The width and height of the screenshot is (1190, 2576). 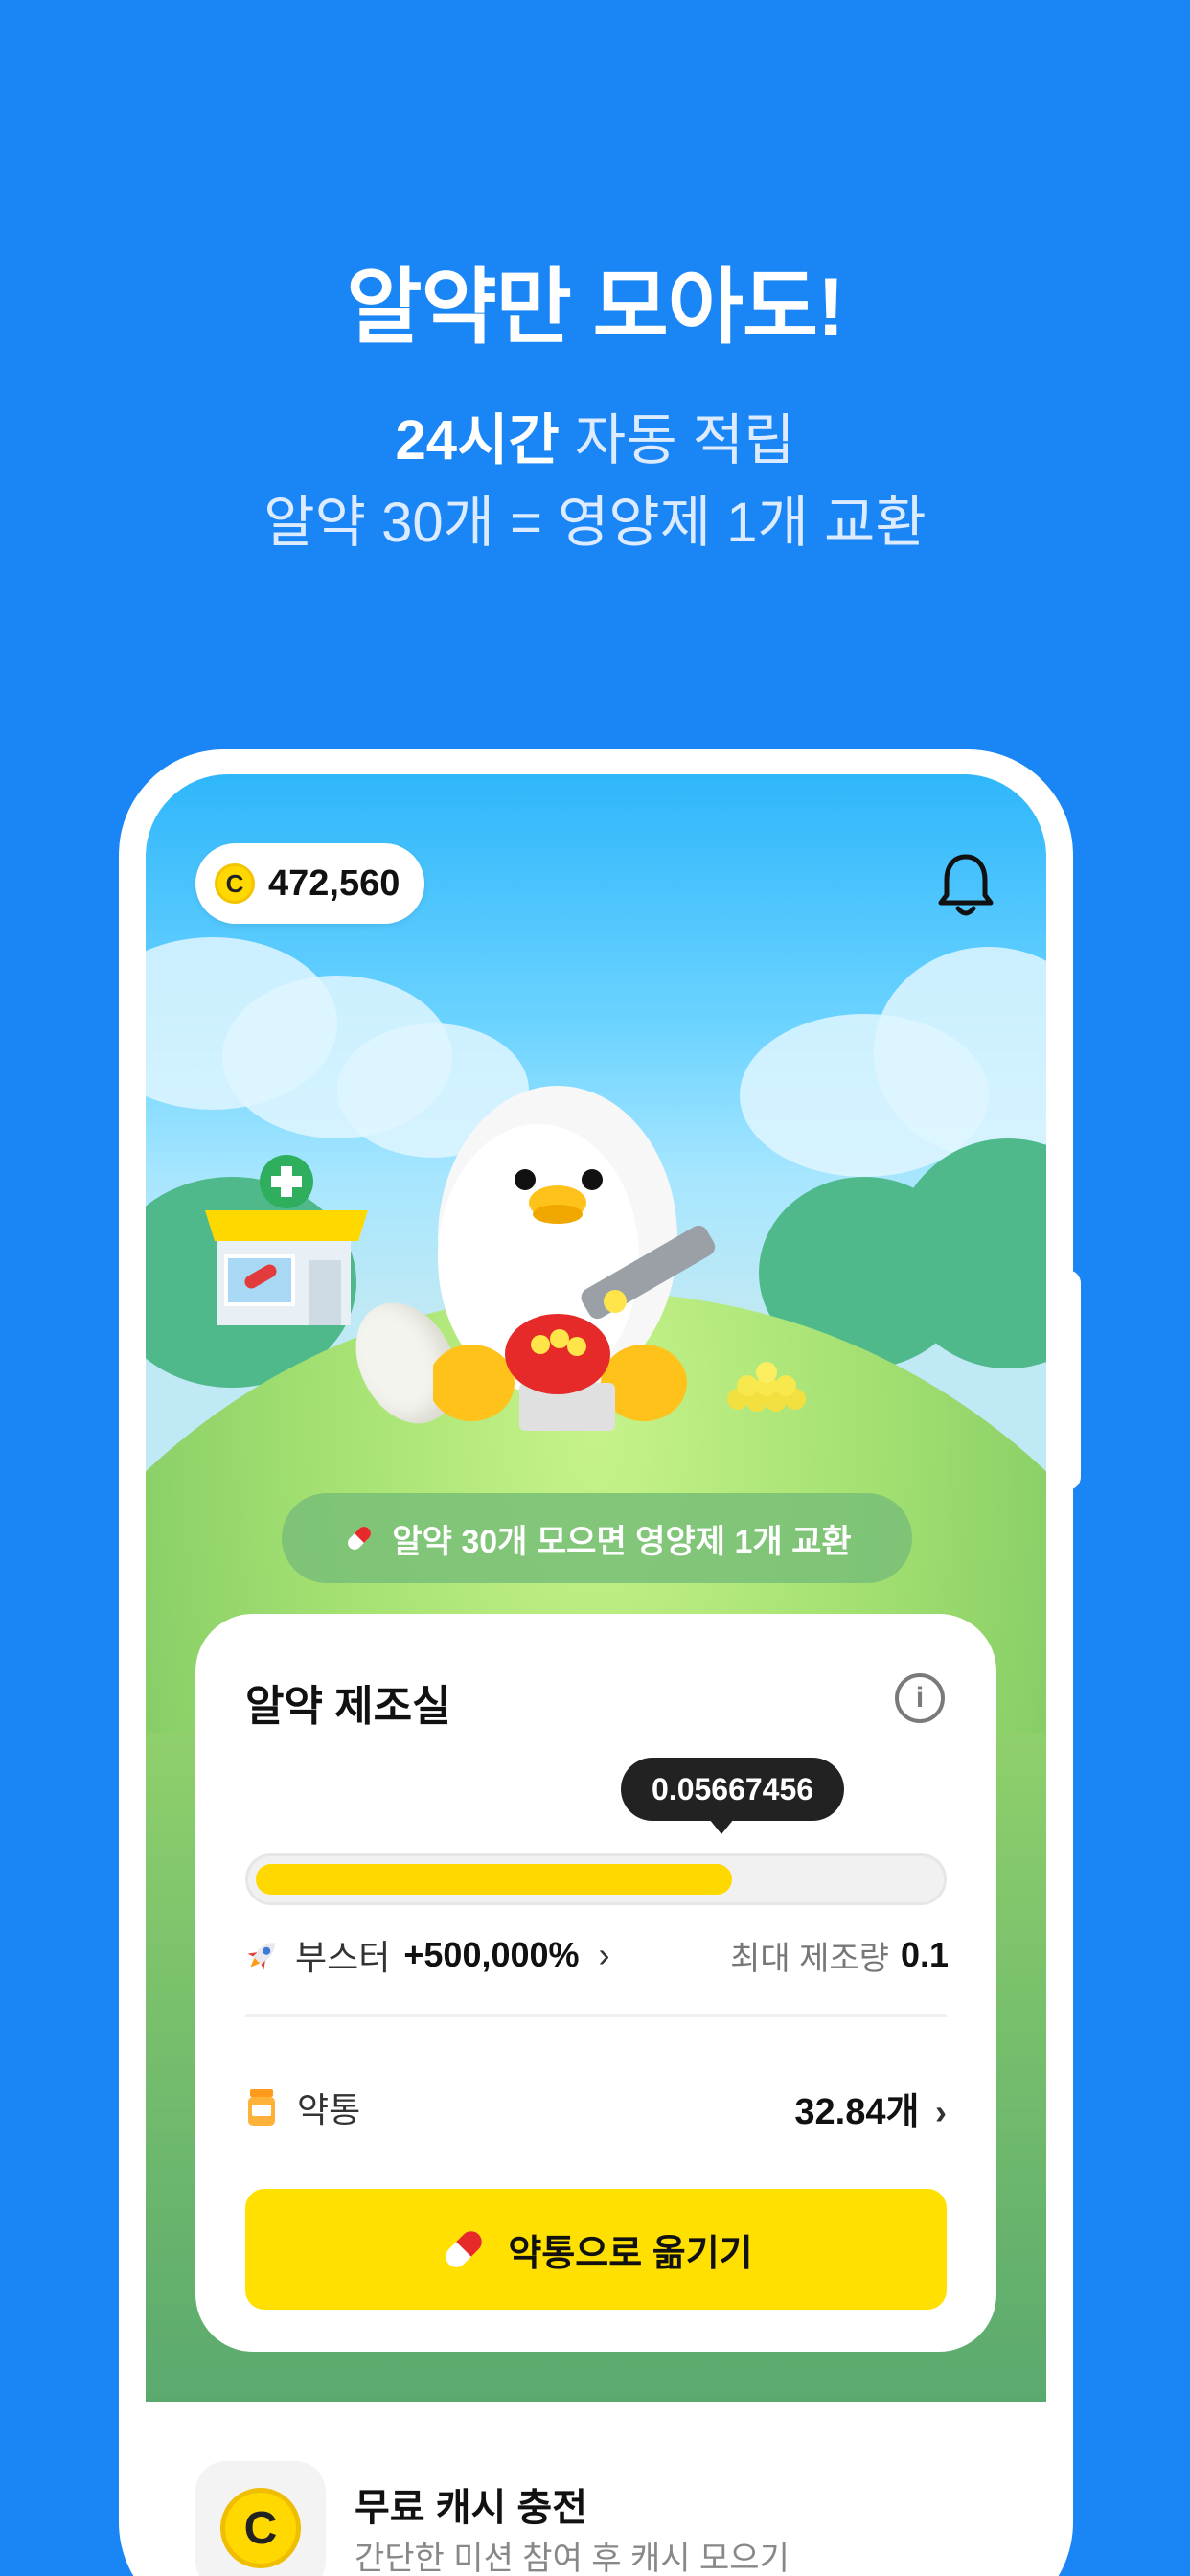 What do you see at coordinates (722, 1826) in the screenshot?
I see `tooltip-tail` at bounding box center [722, 1826].